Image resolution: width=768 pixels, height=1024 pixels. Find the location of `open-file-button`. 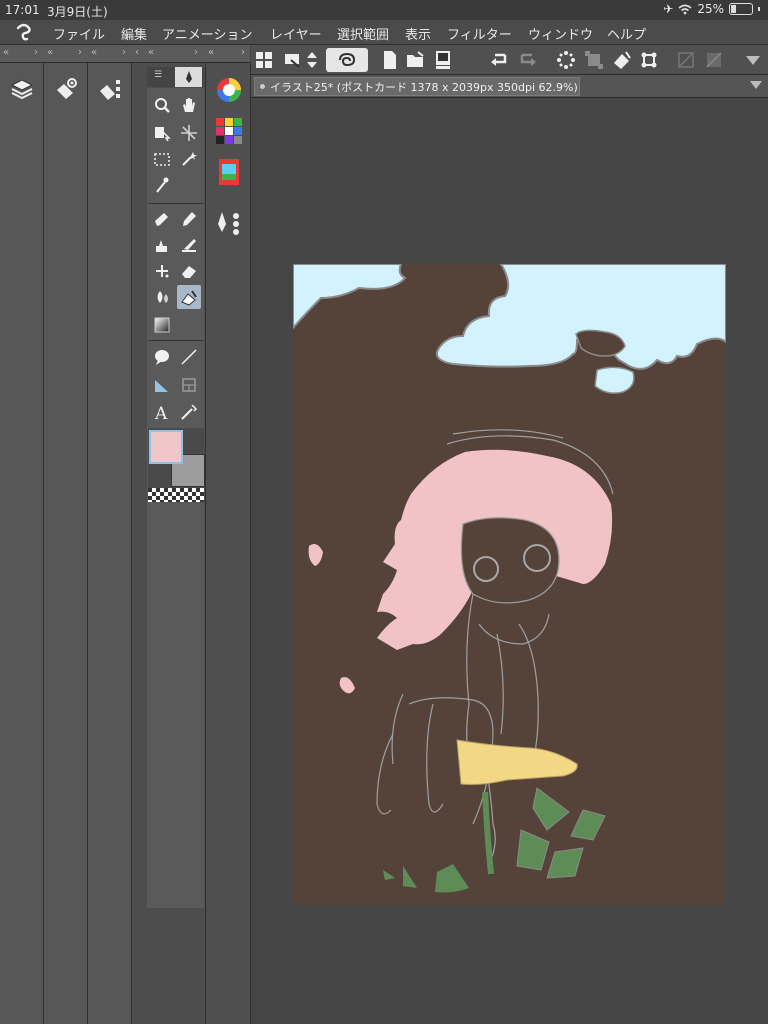

open-file-button is located at coordinates (416, 60).